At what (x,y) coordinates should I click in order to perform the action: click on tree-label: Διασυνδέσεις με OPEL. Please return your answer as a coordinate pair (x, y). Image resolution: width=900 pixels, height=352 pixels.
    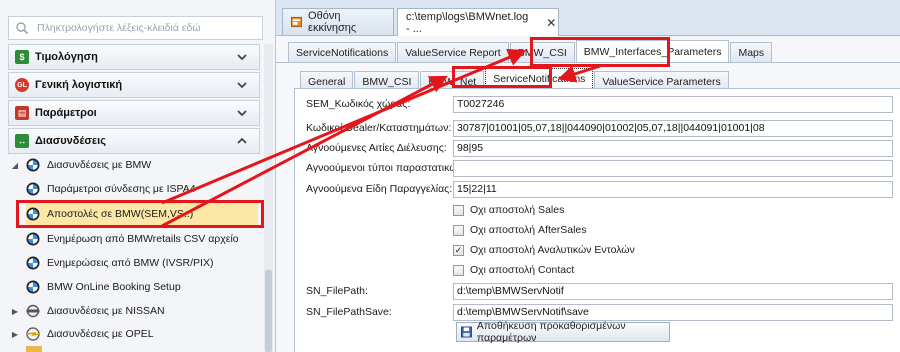
    Looking at the image, I should click on (100, 334).